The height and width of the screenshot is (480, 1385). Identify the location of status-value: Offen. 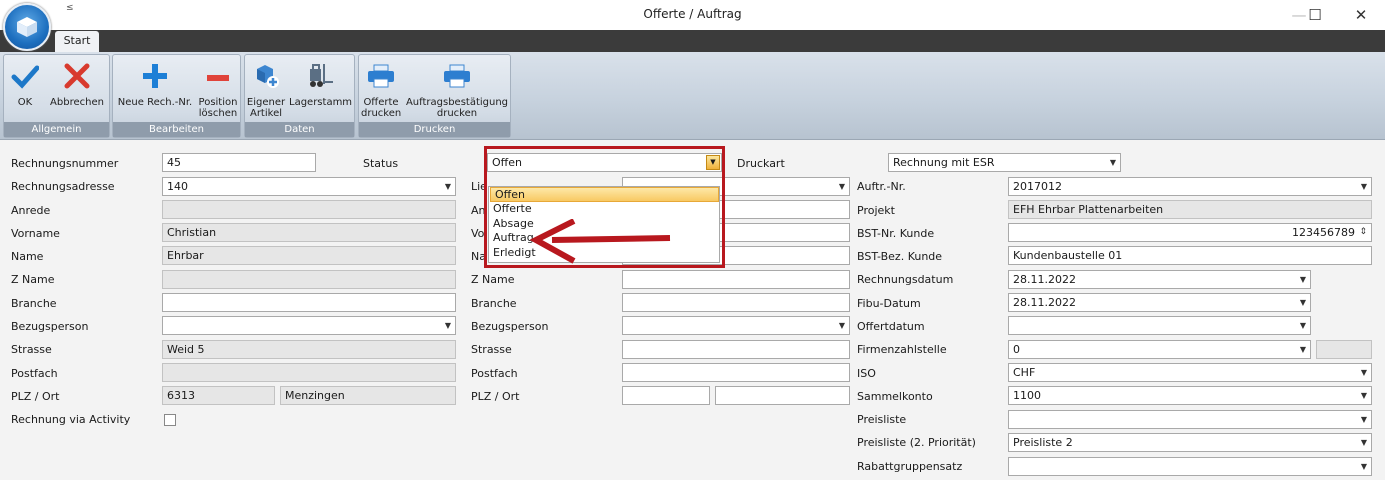
(507, 162).